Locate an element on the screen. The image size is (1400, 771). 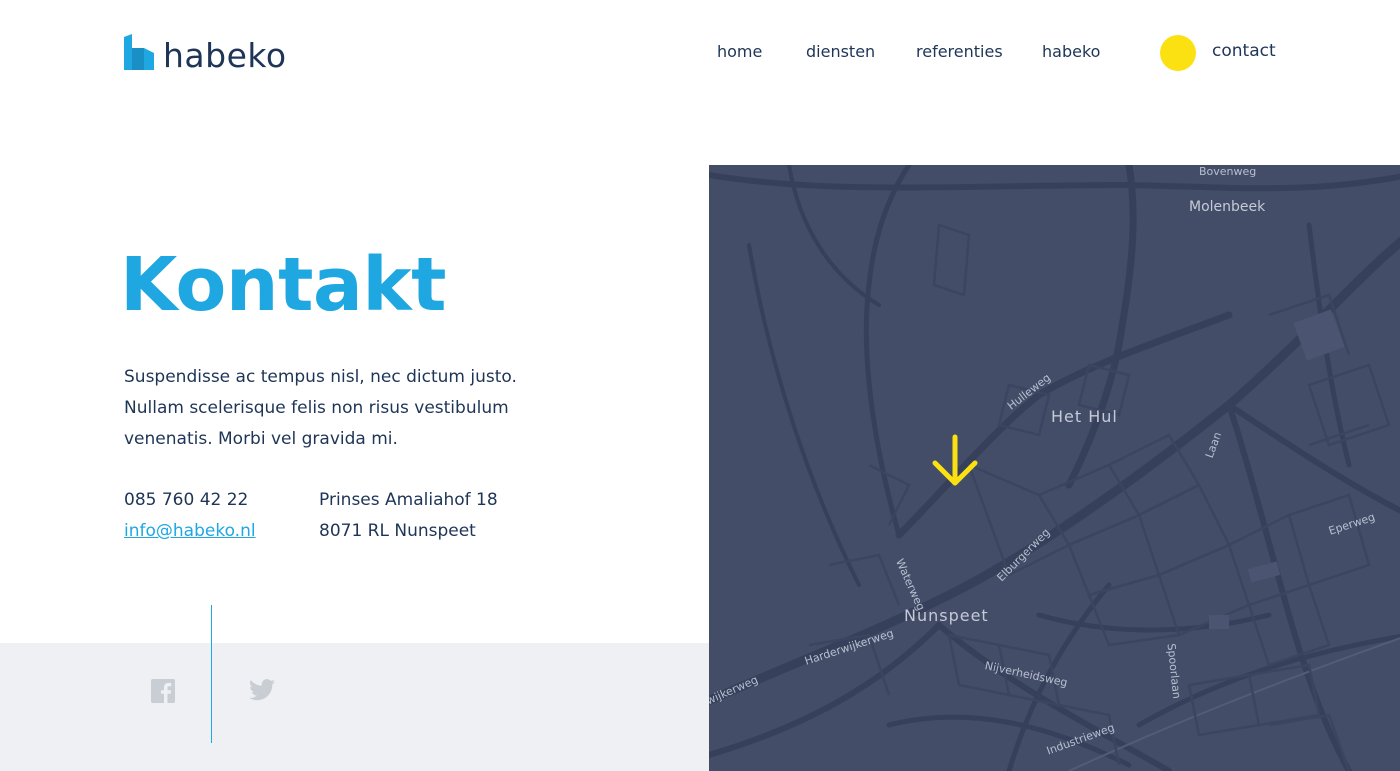
facebook-icon is located at coordinates (164, 692).